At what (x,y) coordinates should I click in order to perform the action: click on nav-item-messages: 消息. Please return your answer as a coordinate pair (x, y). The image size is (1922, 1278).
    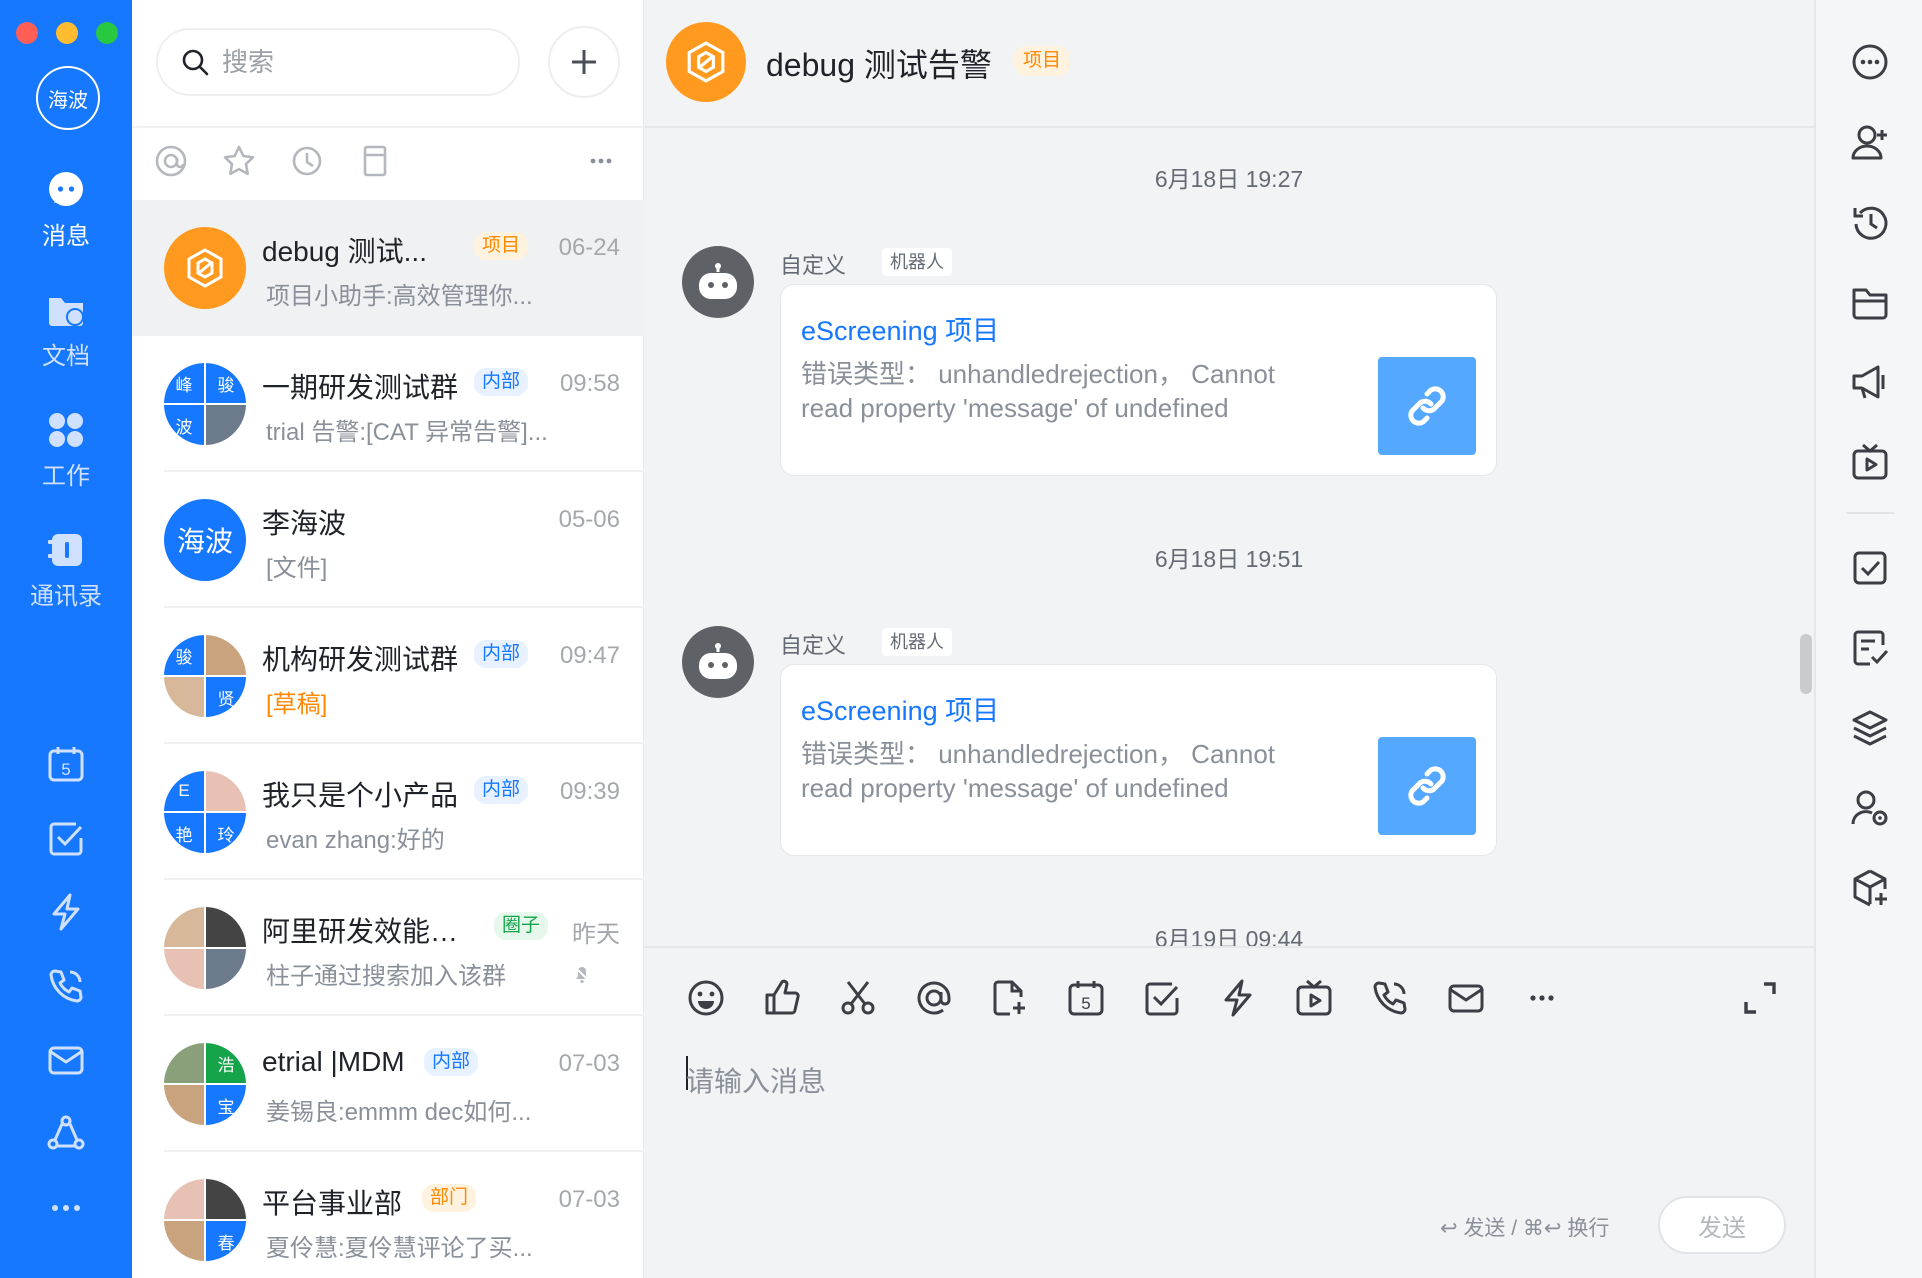
    Looking at the image, I should click on (66, 210).